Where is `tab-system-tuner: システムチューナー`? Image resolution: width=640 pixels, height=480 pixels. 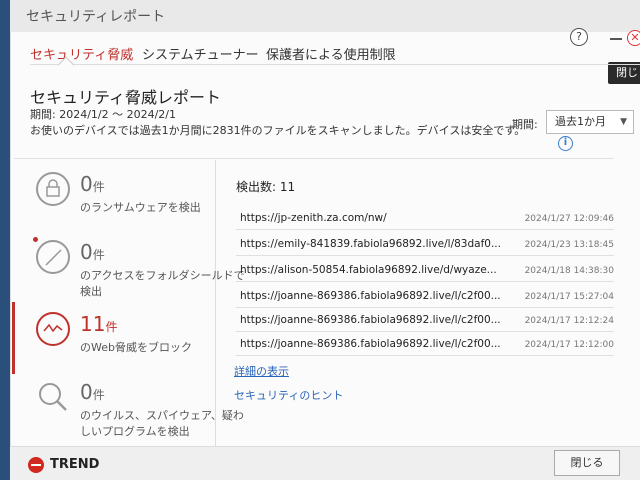
tab-system-tuner: システムチューナー is located at coordinates (200, 53).